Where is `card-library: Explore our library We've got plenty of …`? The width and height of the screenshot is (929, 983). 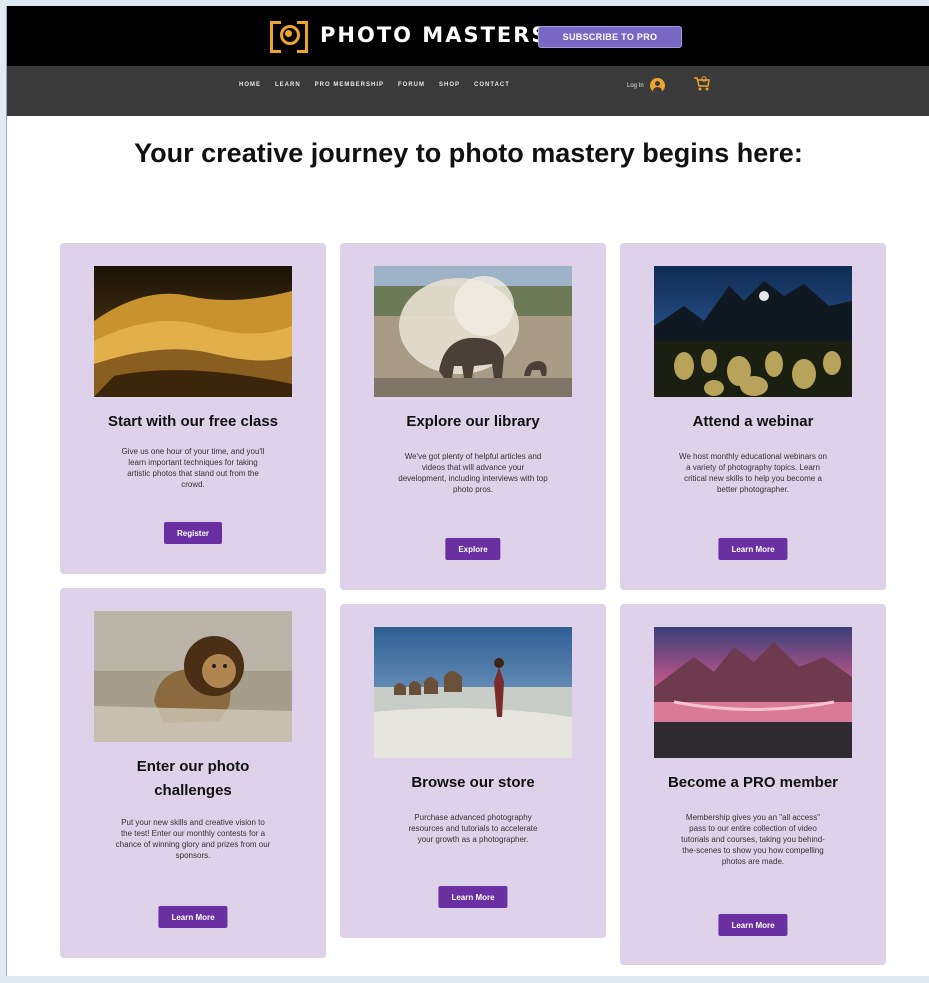 card-library: Explore our library We've got plenty of … is located at coordinates (473, 416).